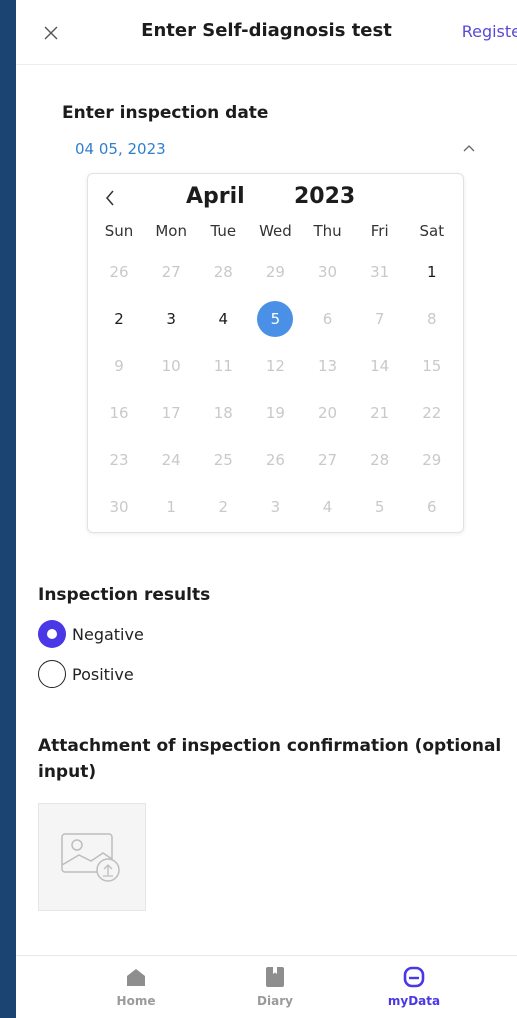 Image resolution: width=517 pixels, height=1018 pixels. I want to click on calendar-day: 20, so click(328, 412).